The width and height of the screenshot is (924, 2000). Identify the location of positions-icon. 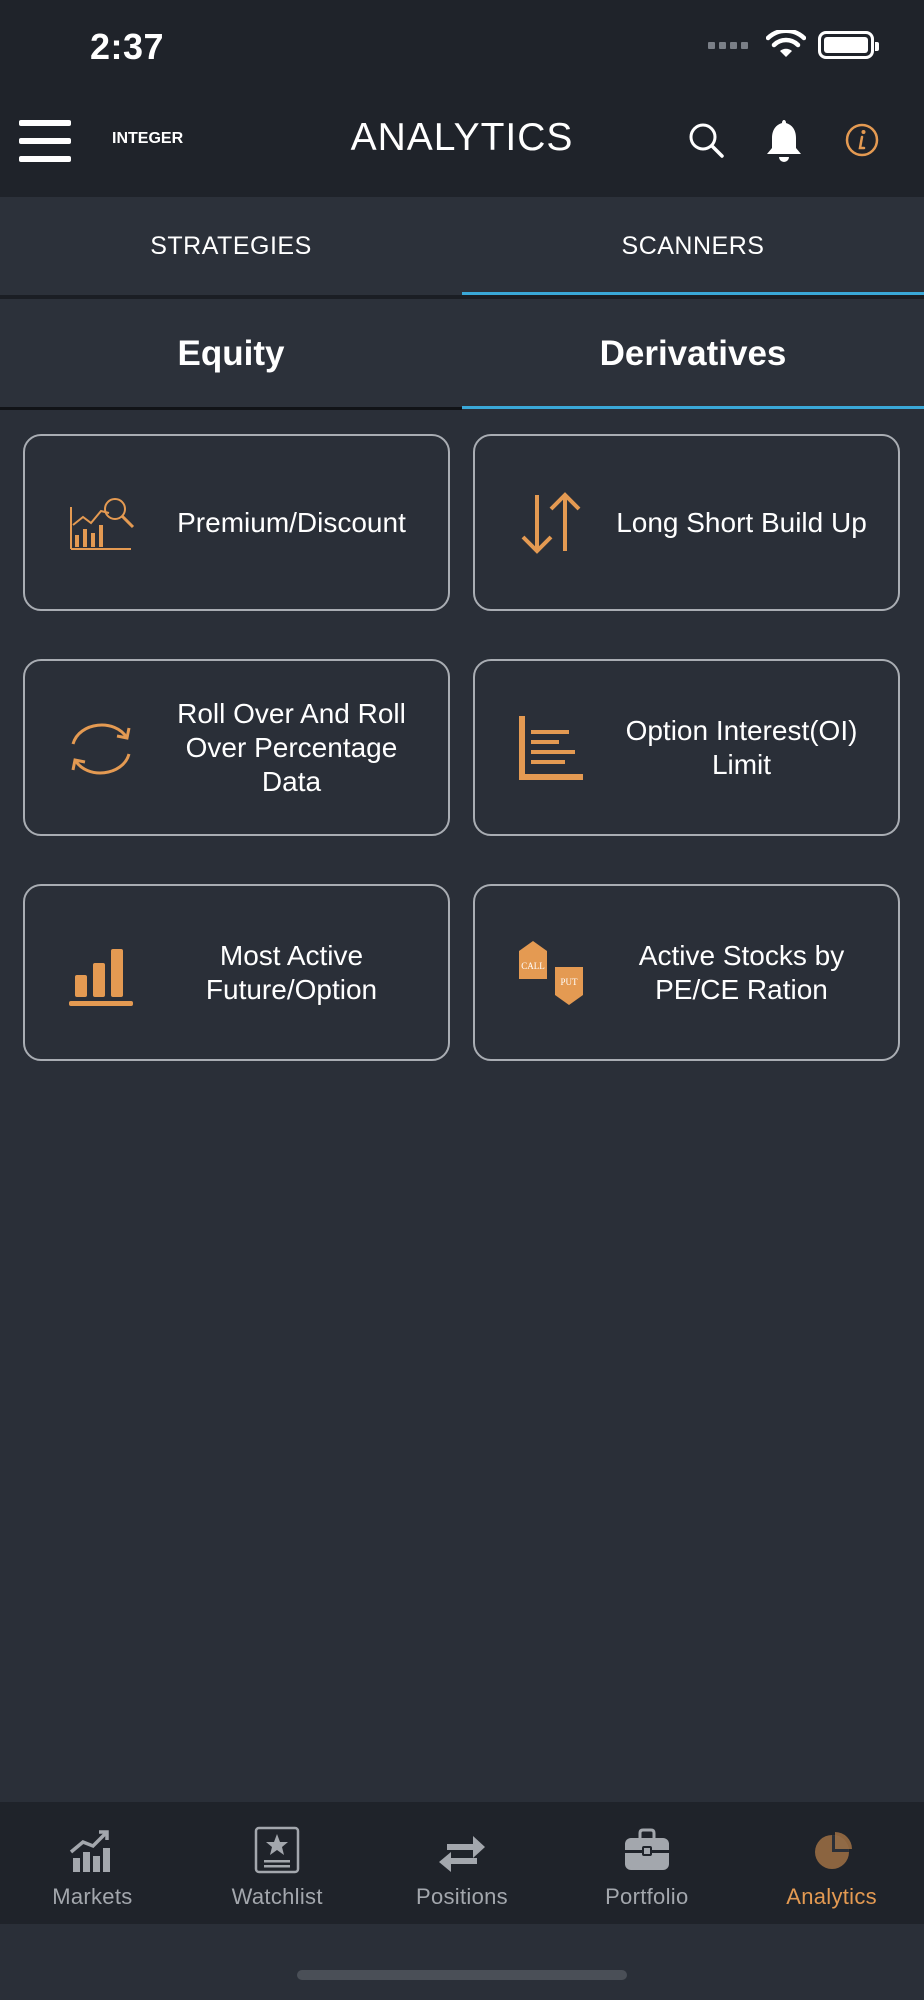
(461, 1854).